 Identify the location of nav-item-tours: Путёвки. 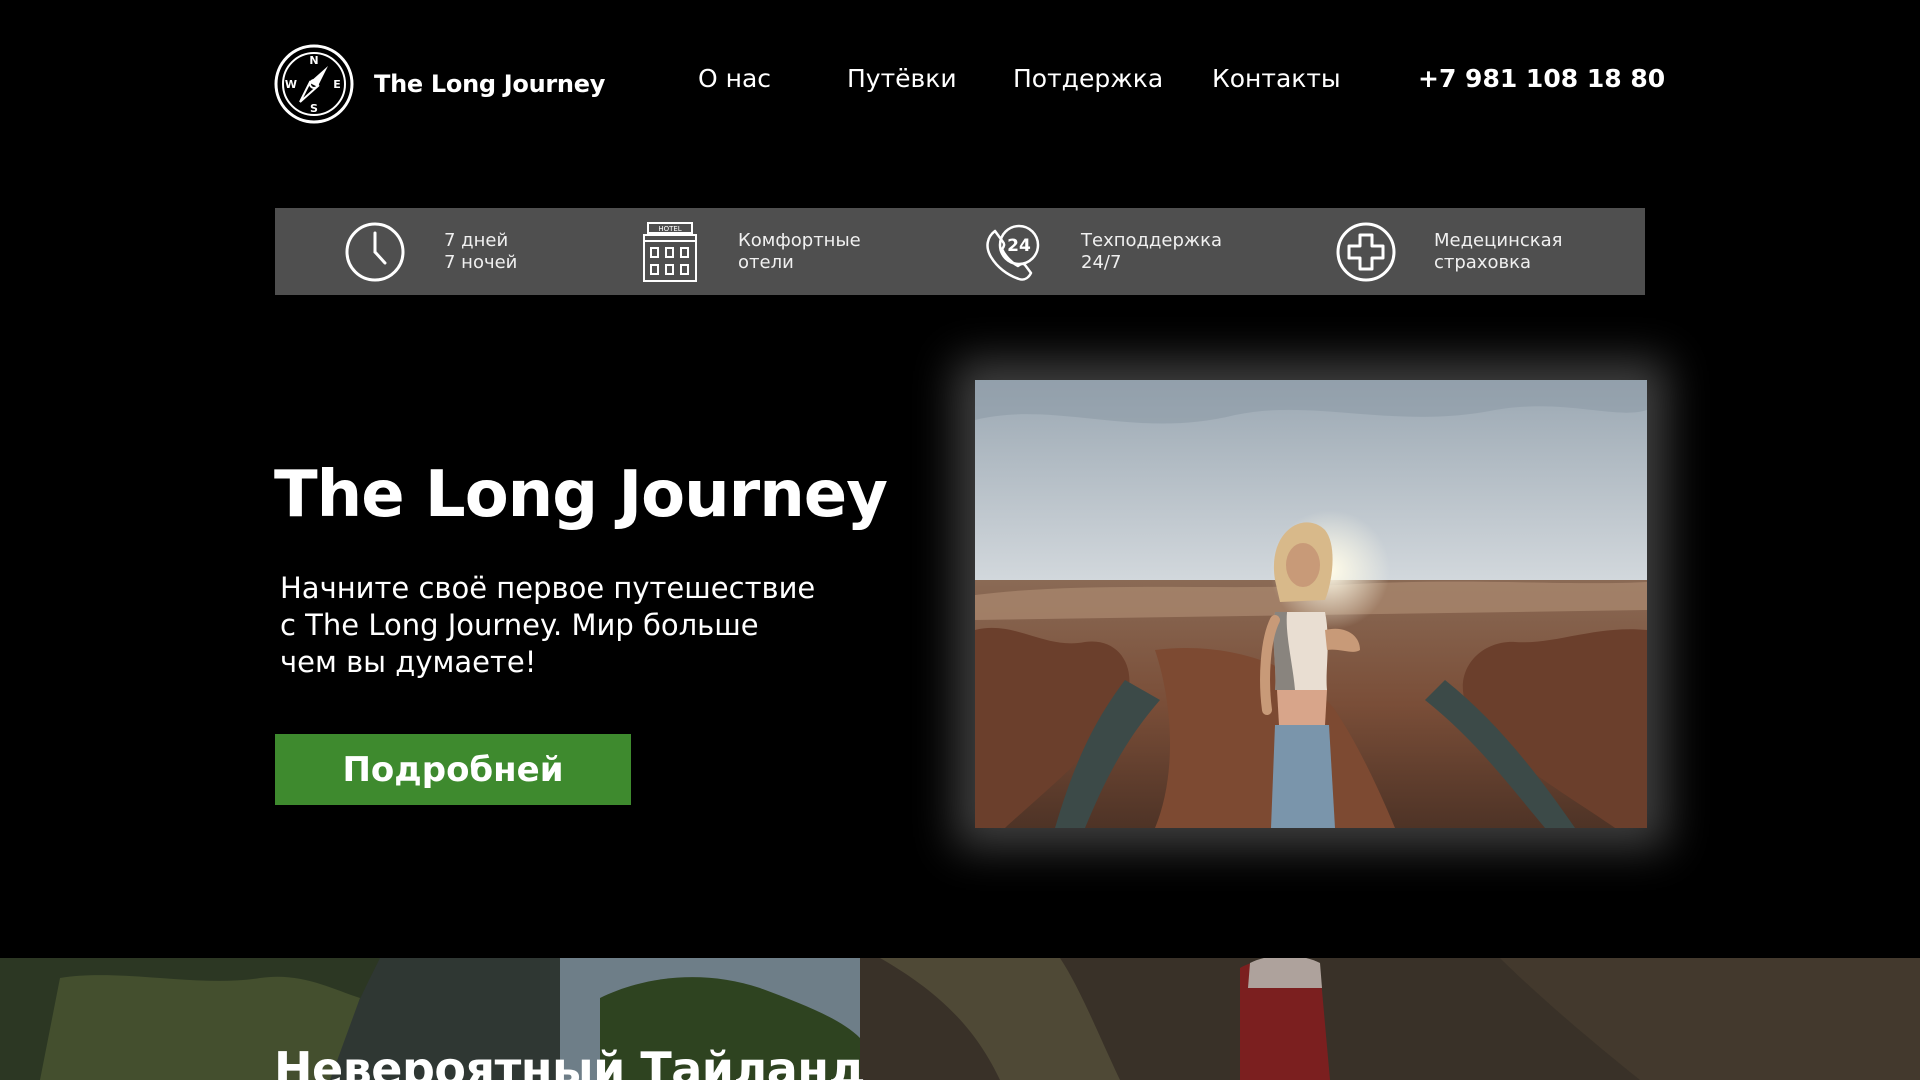
(902, 78).